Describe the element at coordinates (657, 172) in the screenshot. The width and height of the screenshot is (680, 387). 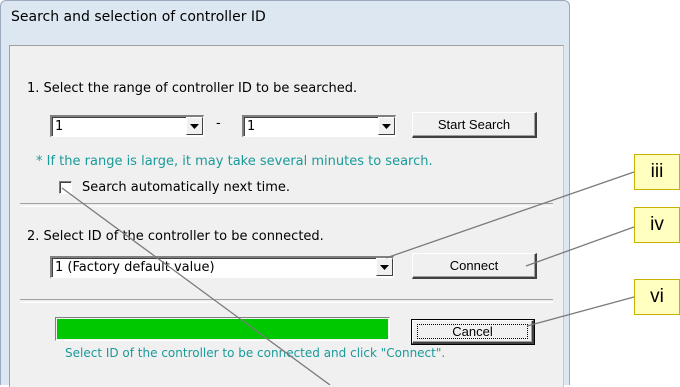
I see `callout-iii: iii` at that location.